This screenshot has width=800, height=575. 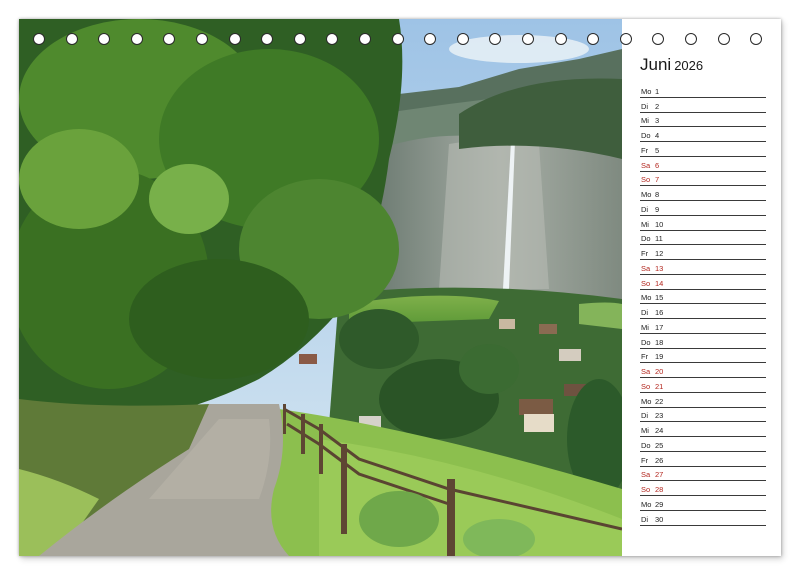 What do you see at coordinates (659, 268) in the screenshot?
I see `day-number: 13` at bounding box center [659, 268].